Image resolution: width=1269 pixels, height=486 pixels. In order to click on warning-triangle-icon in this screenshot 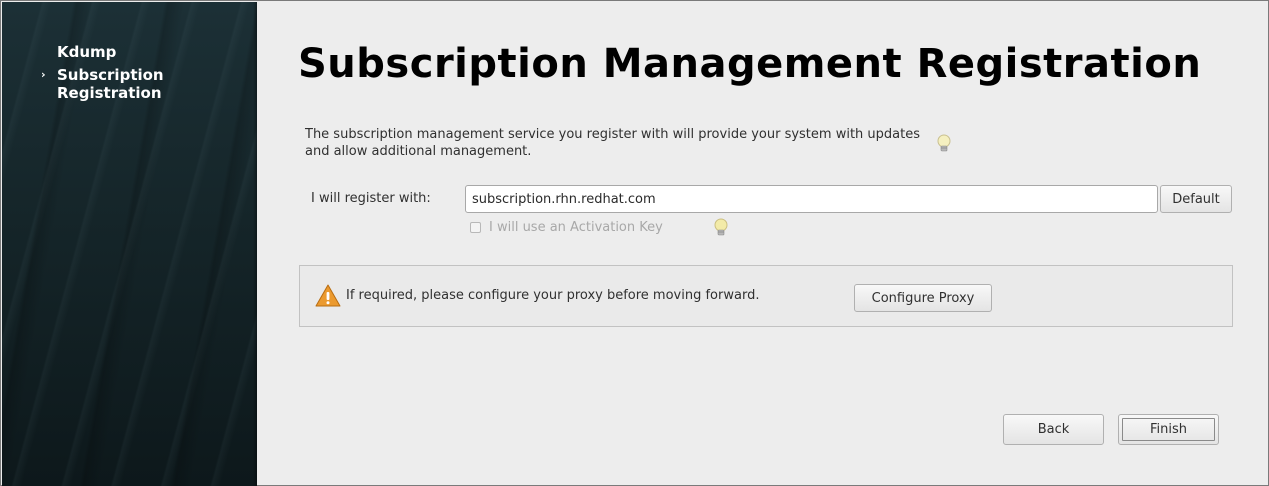, I will do `click(328, 295)`.